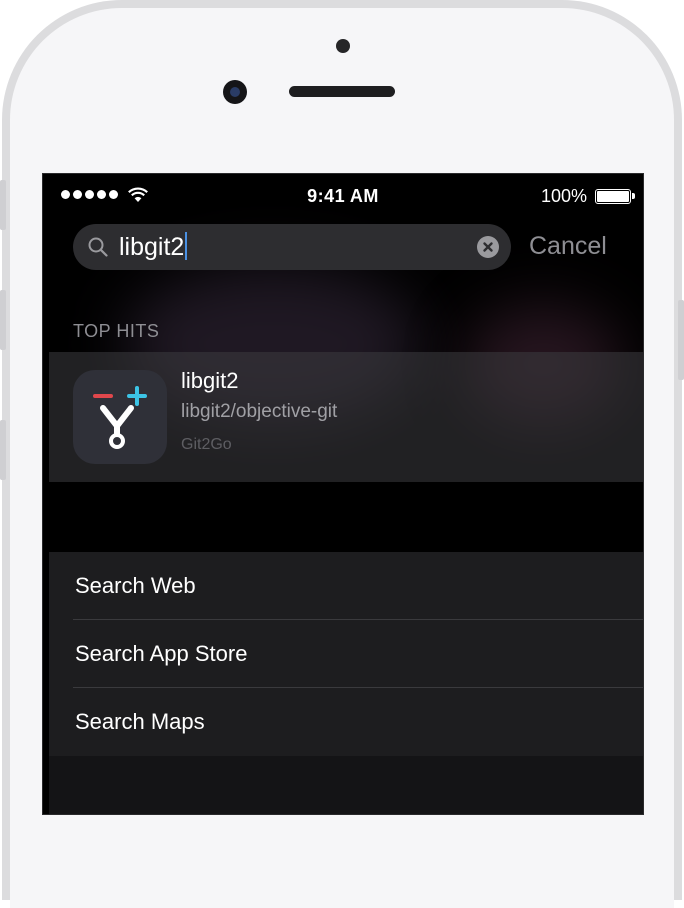 The height and width of the screenshot is (908, 684). I want to click on search-web-label: Search Web, so click(135, 585).